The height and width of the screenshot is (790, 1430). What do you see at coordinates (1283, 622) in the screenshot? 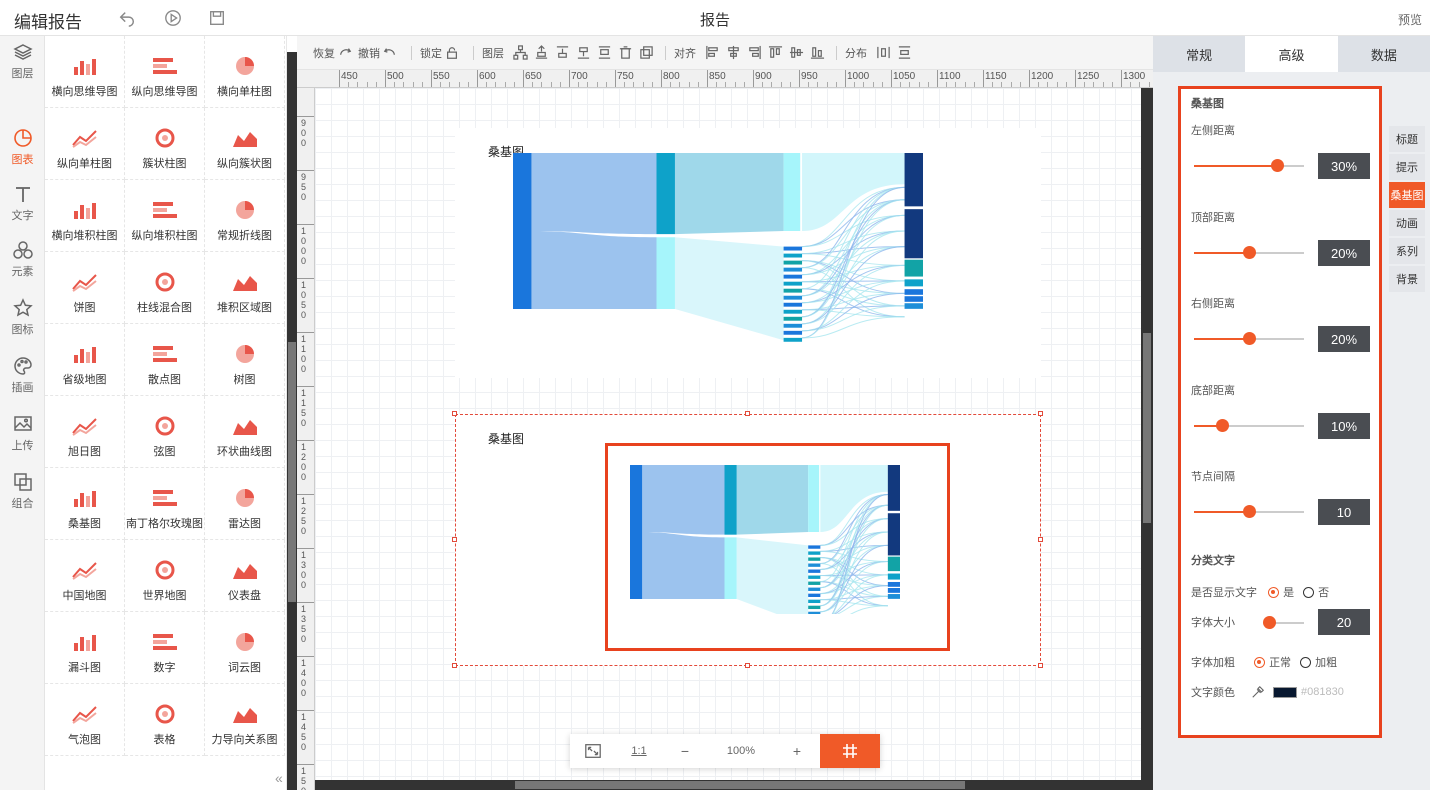
I see `font-size-slider` at bounding box center [1283, 622].